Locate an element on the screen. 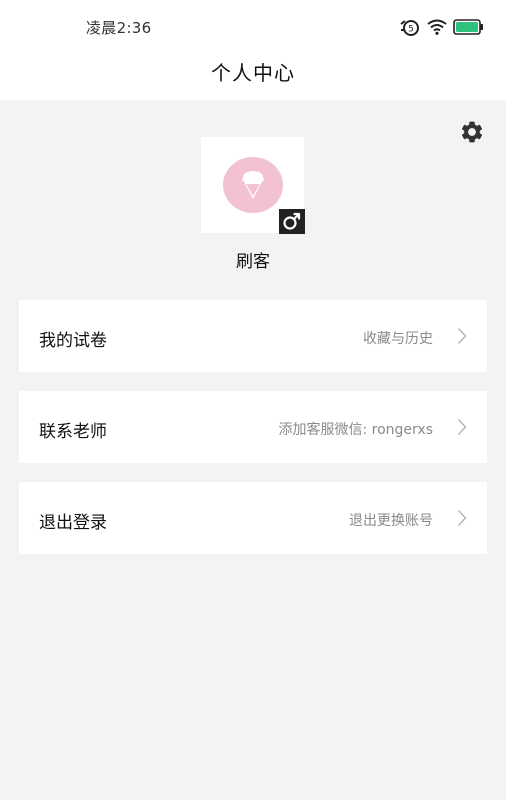  nav-bar: 个人中心 is located at coordinates (253, 77).